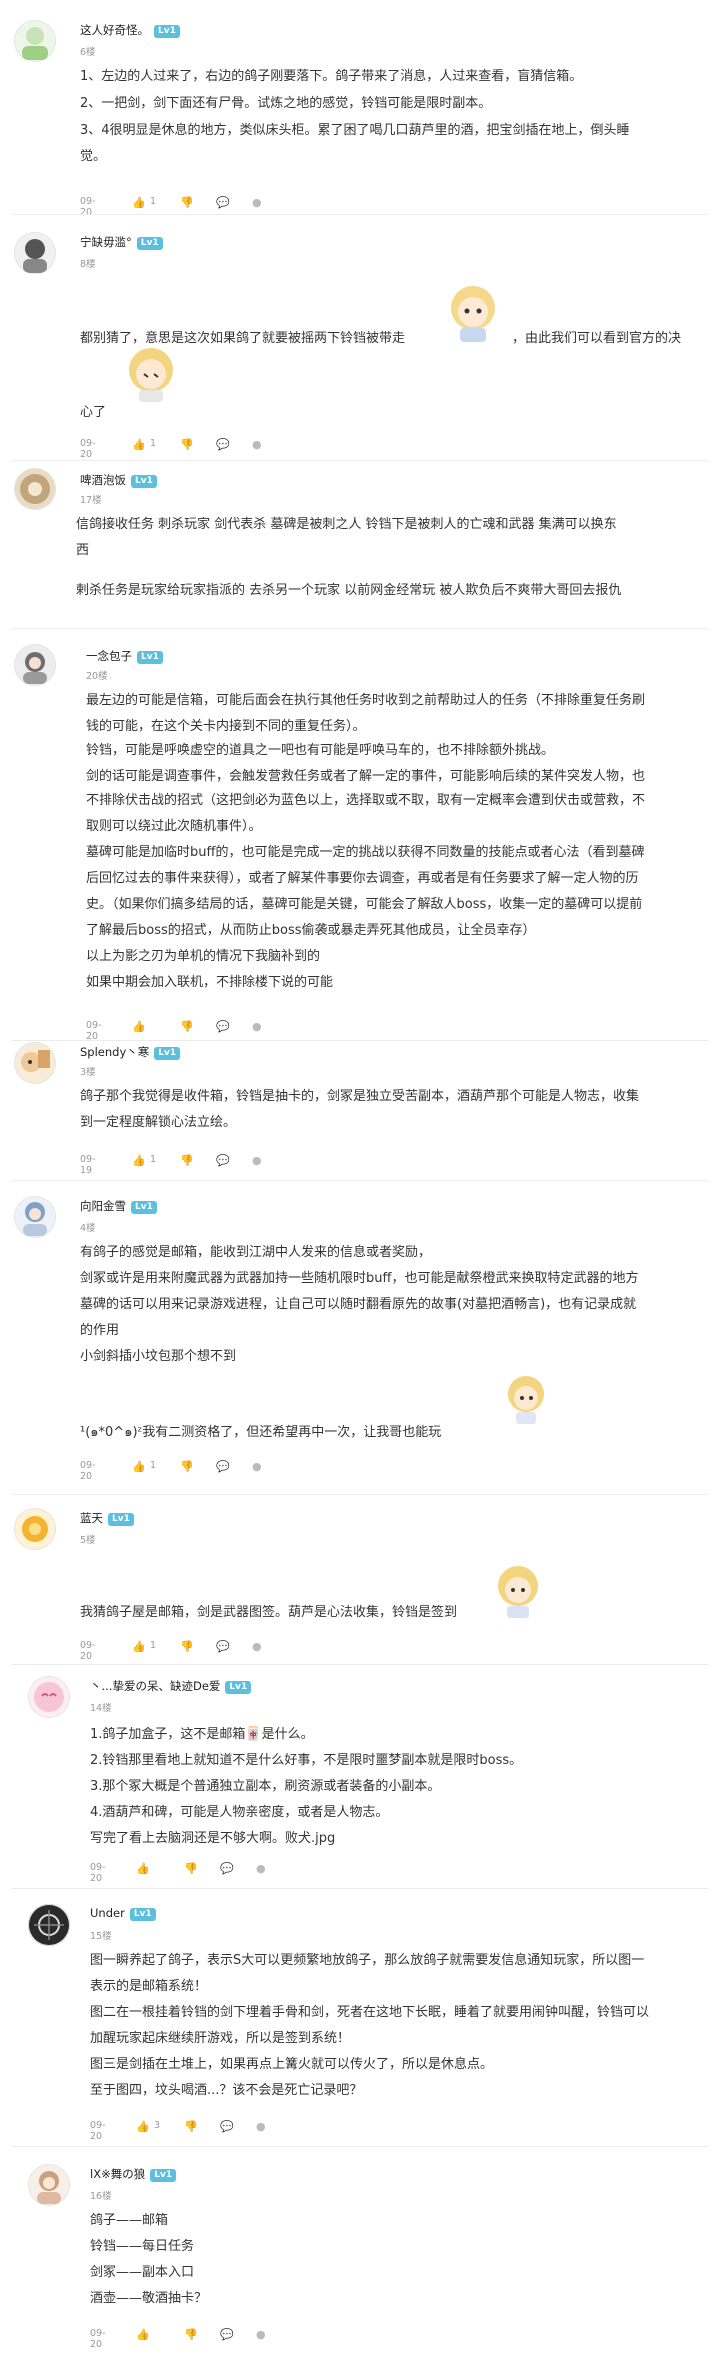 This screenshot has height=2364, width=720. I want to click on username: 向阳金雪 Lv1, so click(118, 1206).